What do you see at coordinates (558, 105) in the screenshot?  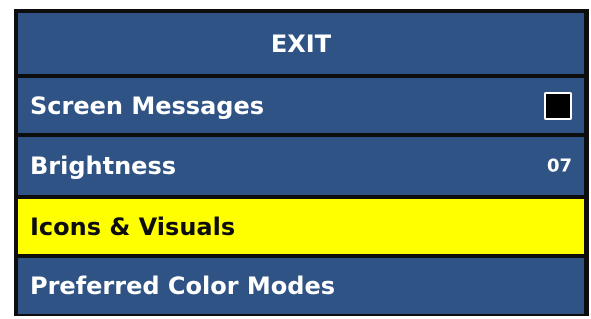 I see `screen-messages-checkbox` at bounding box center [558, 105].